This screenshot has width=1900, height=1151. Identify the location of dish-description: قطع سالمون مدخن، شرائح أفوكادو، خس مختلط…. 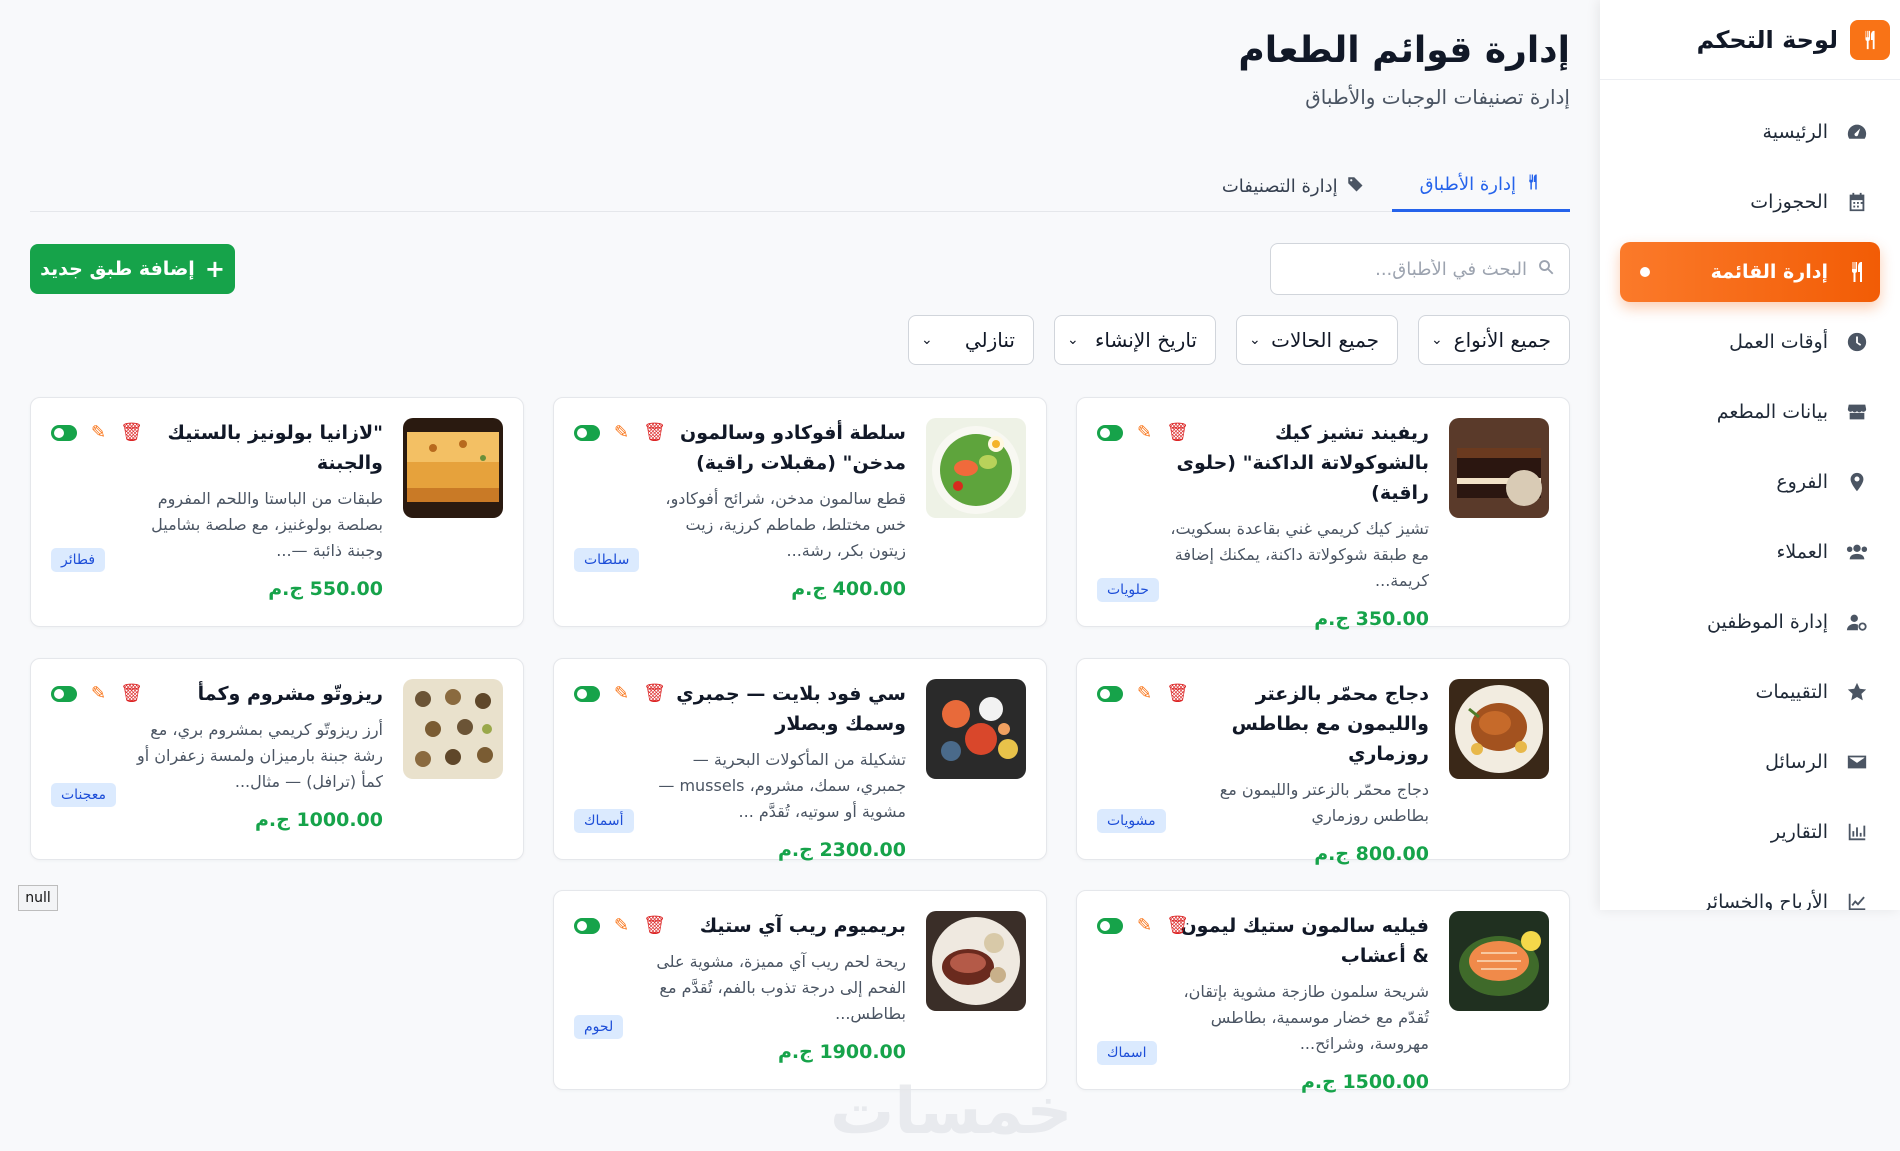
(785, 524).